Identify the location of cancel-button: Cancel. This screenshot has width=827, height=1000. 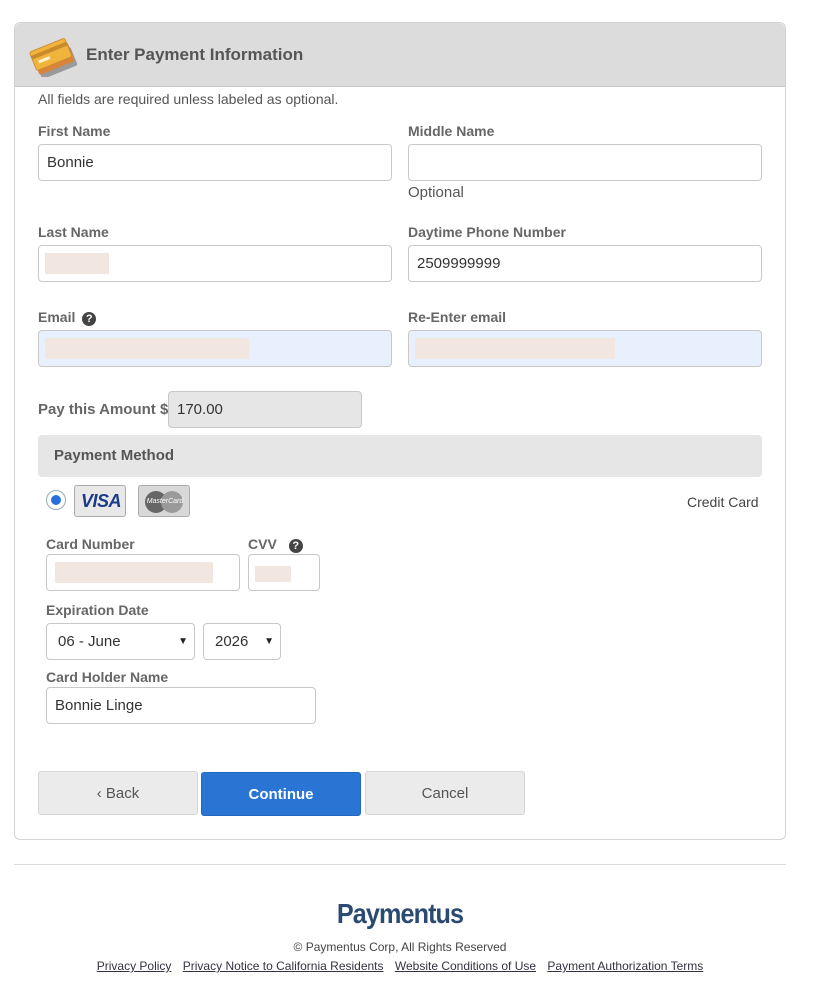
(445, 793).